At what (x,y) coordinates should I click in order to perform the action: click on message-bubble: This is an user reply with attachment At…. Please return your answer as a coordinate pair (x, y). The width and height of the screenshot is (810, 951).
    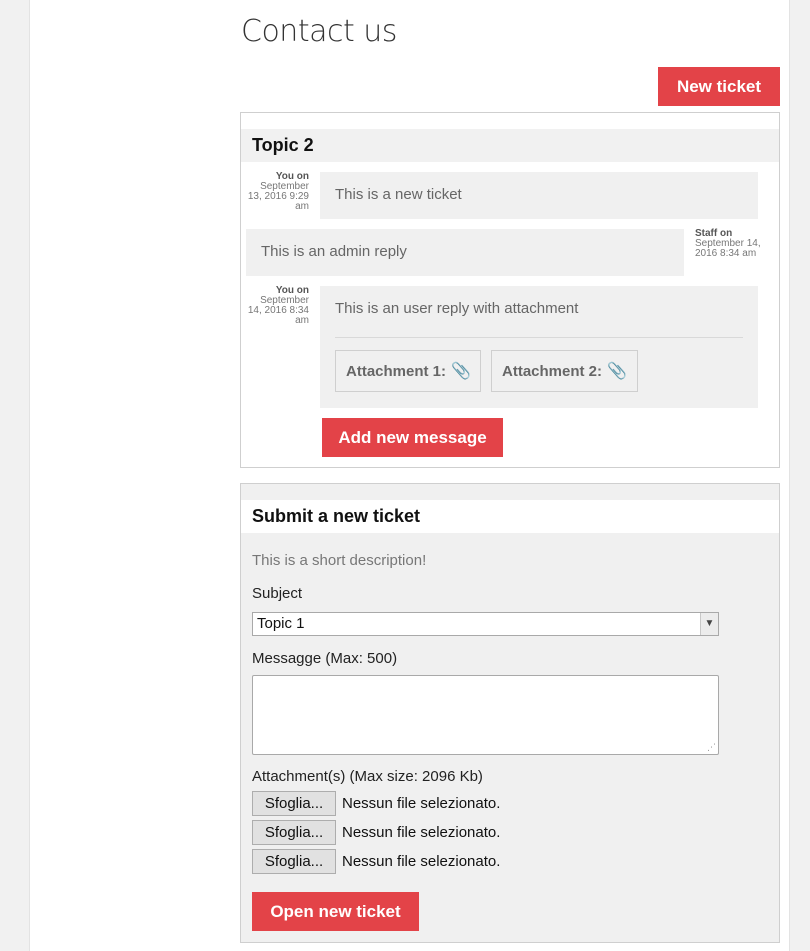
    Looking at the image, I should click on (539, 347).